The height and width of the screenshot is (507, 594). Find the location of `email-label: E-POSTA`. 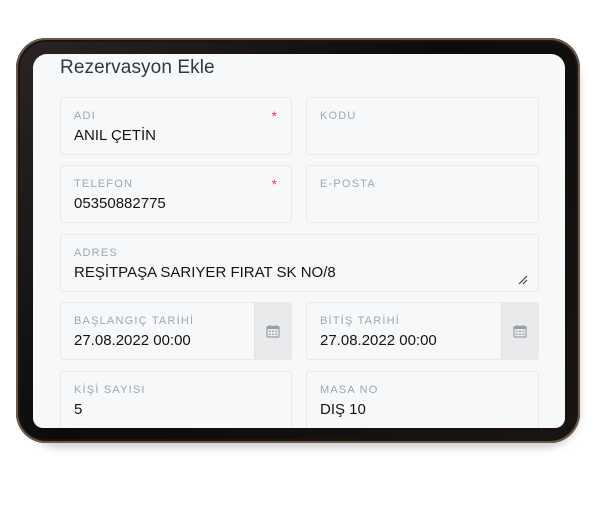

email-label: E-POSTA is located at coordinates (348, 184).